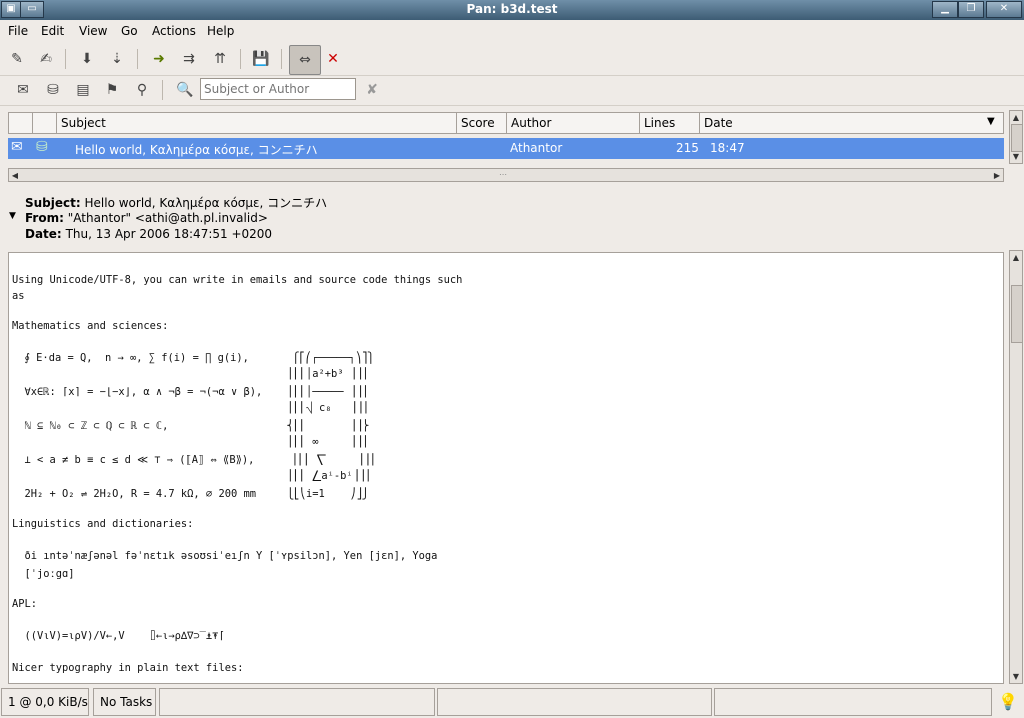 This screenshot has height=718, width=1024. I want to click on download-headers-icon: ⬇, so click(87, 59).